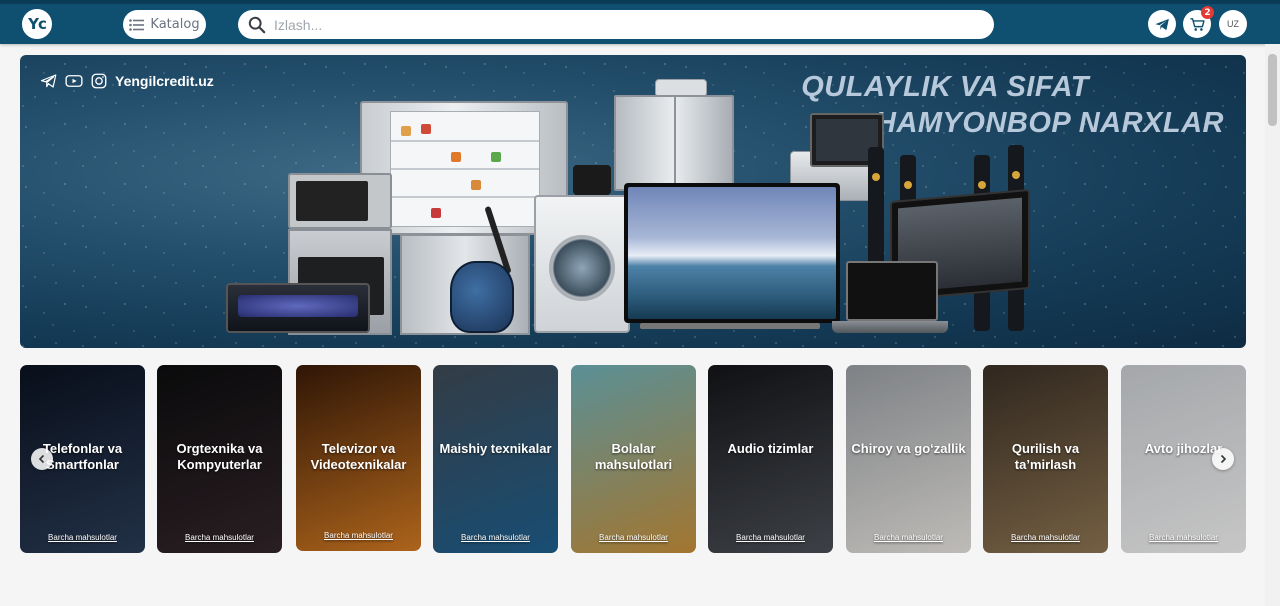 The image size is (1280, 606). I want to click on category-title: Maishiy texnikalar, so click(495, 448).